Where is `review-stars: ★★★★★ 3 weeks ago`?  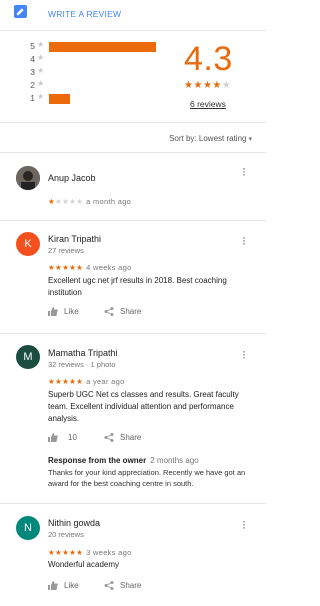
review-stars: ★★★★★ 3 weeks ago is located at coordinates (90, 552).